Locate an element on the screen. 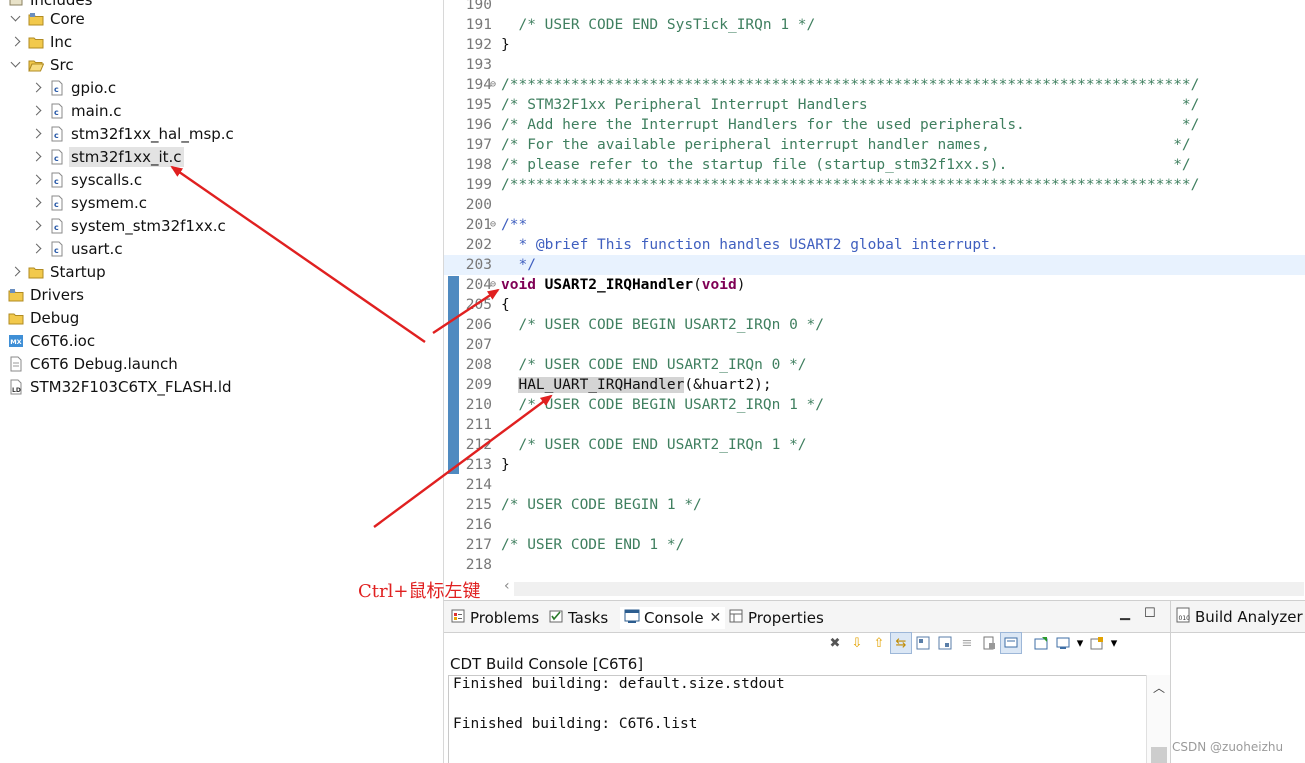 The height and width of the screenshot is (763, 1305). tree-item-label: syscalls.c is located at coordinates (107, 179).